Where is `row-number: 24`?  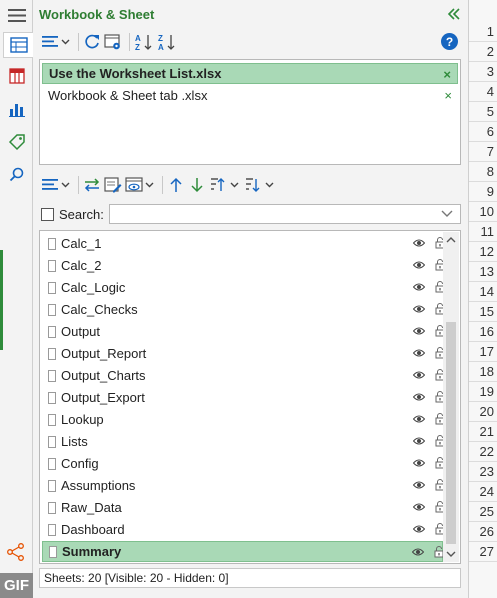
row-number: 24 is located at coordinates (483, 492).